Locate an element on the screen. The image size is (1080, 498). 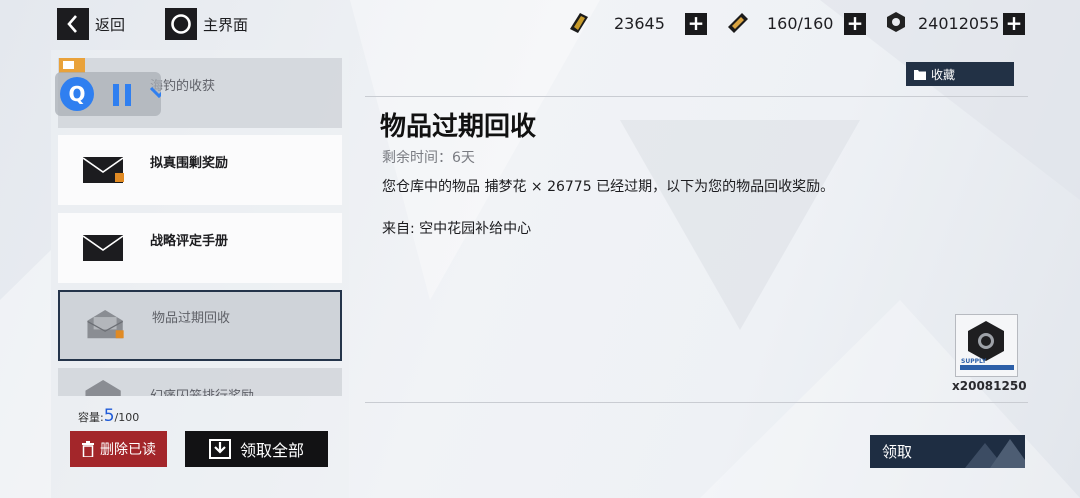
reward-supply-tag: SUPPLY is located at coordinates (974, 361).